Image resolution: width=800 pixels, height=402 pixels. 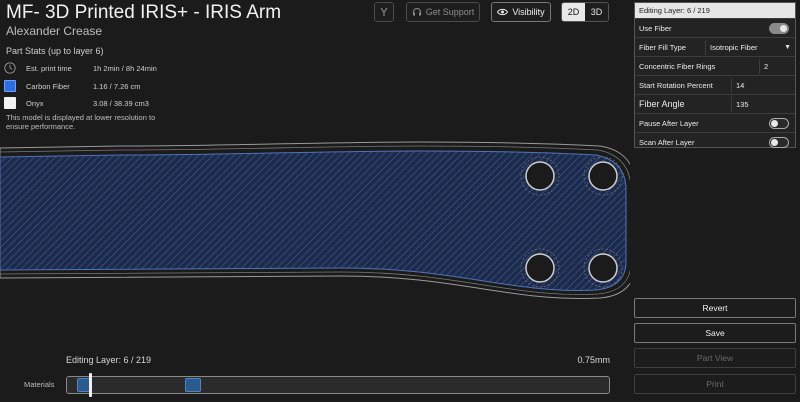 What do you see at coordinates (779, 142) in the screenshot?
I see `scan-after-layer-toggle` at bounding box center [779, 142].